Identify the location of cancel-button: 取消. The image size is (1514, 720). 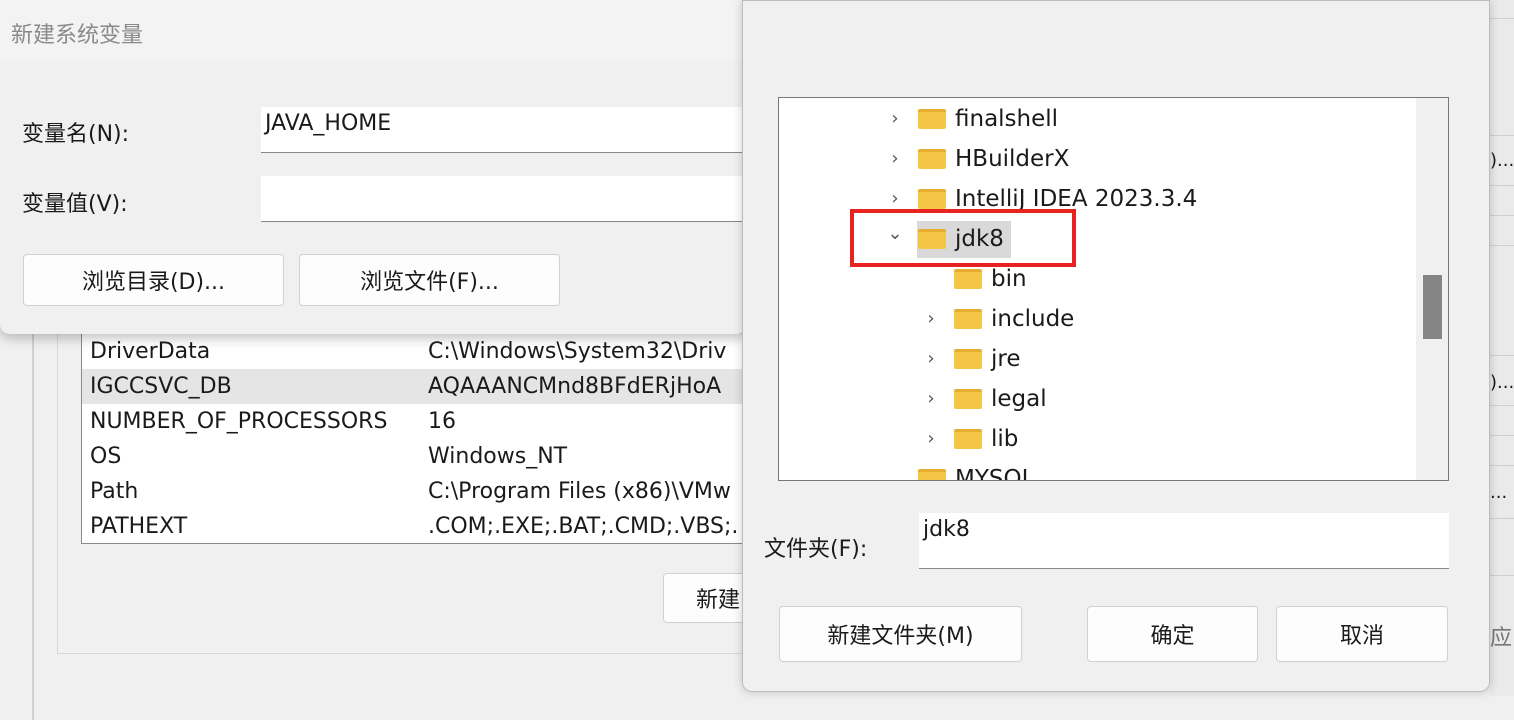
(1362, 634).